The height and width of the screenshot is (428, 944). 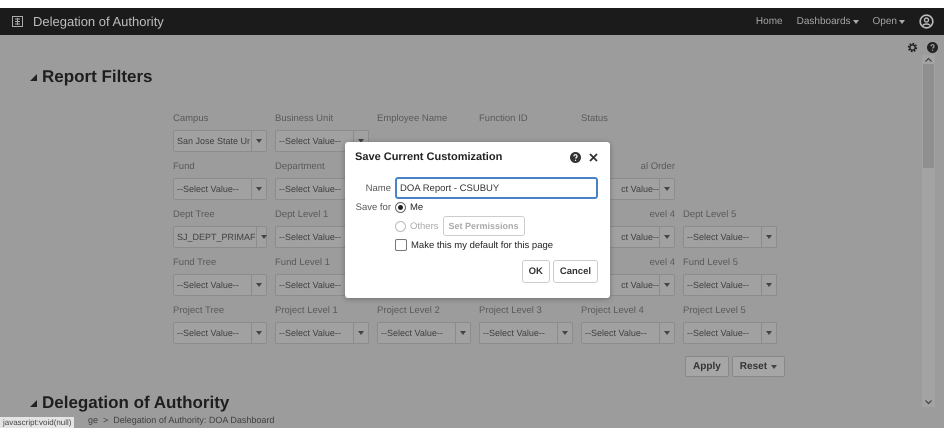 I want to click on save-for-label: Save for, so click(x=373, y=207).